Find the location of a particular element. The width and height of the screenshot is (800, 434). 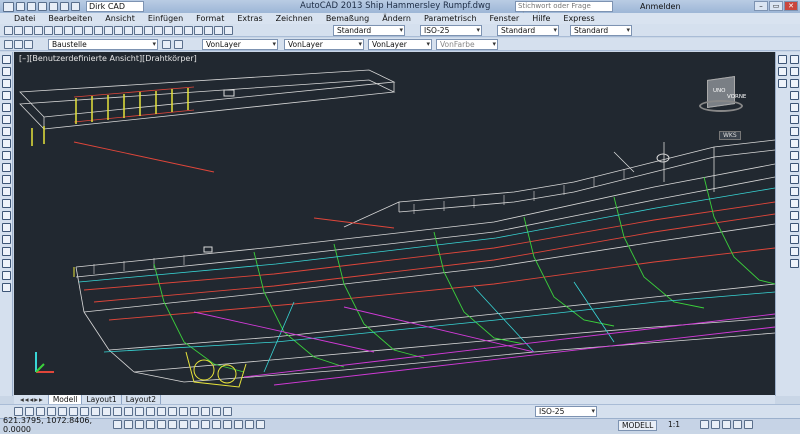

table-icon is located at coordinates (6, 263).